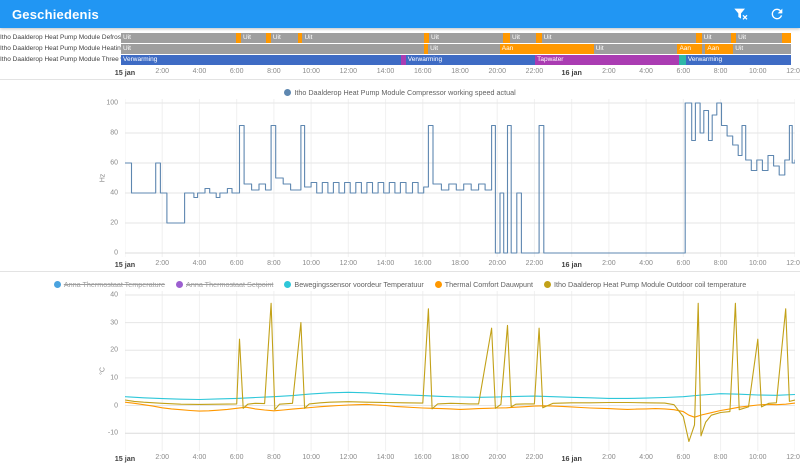 This screenshot has width=800, height=475. Describe the element at coordinates (109, 284) in the screenshot. I see `legend-item: Anna Thermostaat Temperature` at that location.